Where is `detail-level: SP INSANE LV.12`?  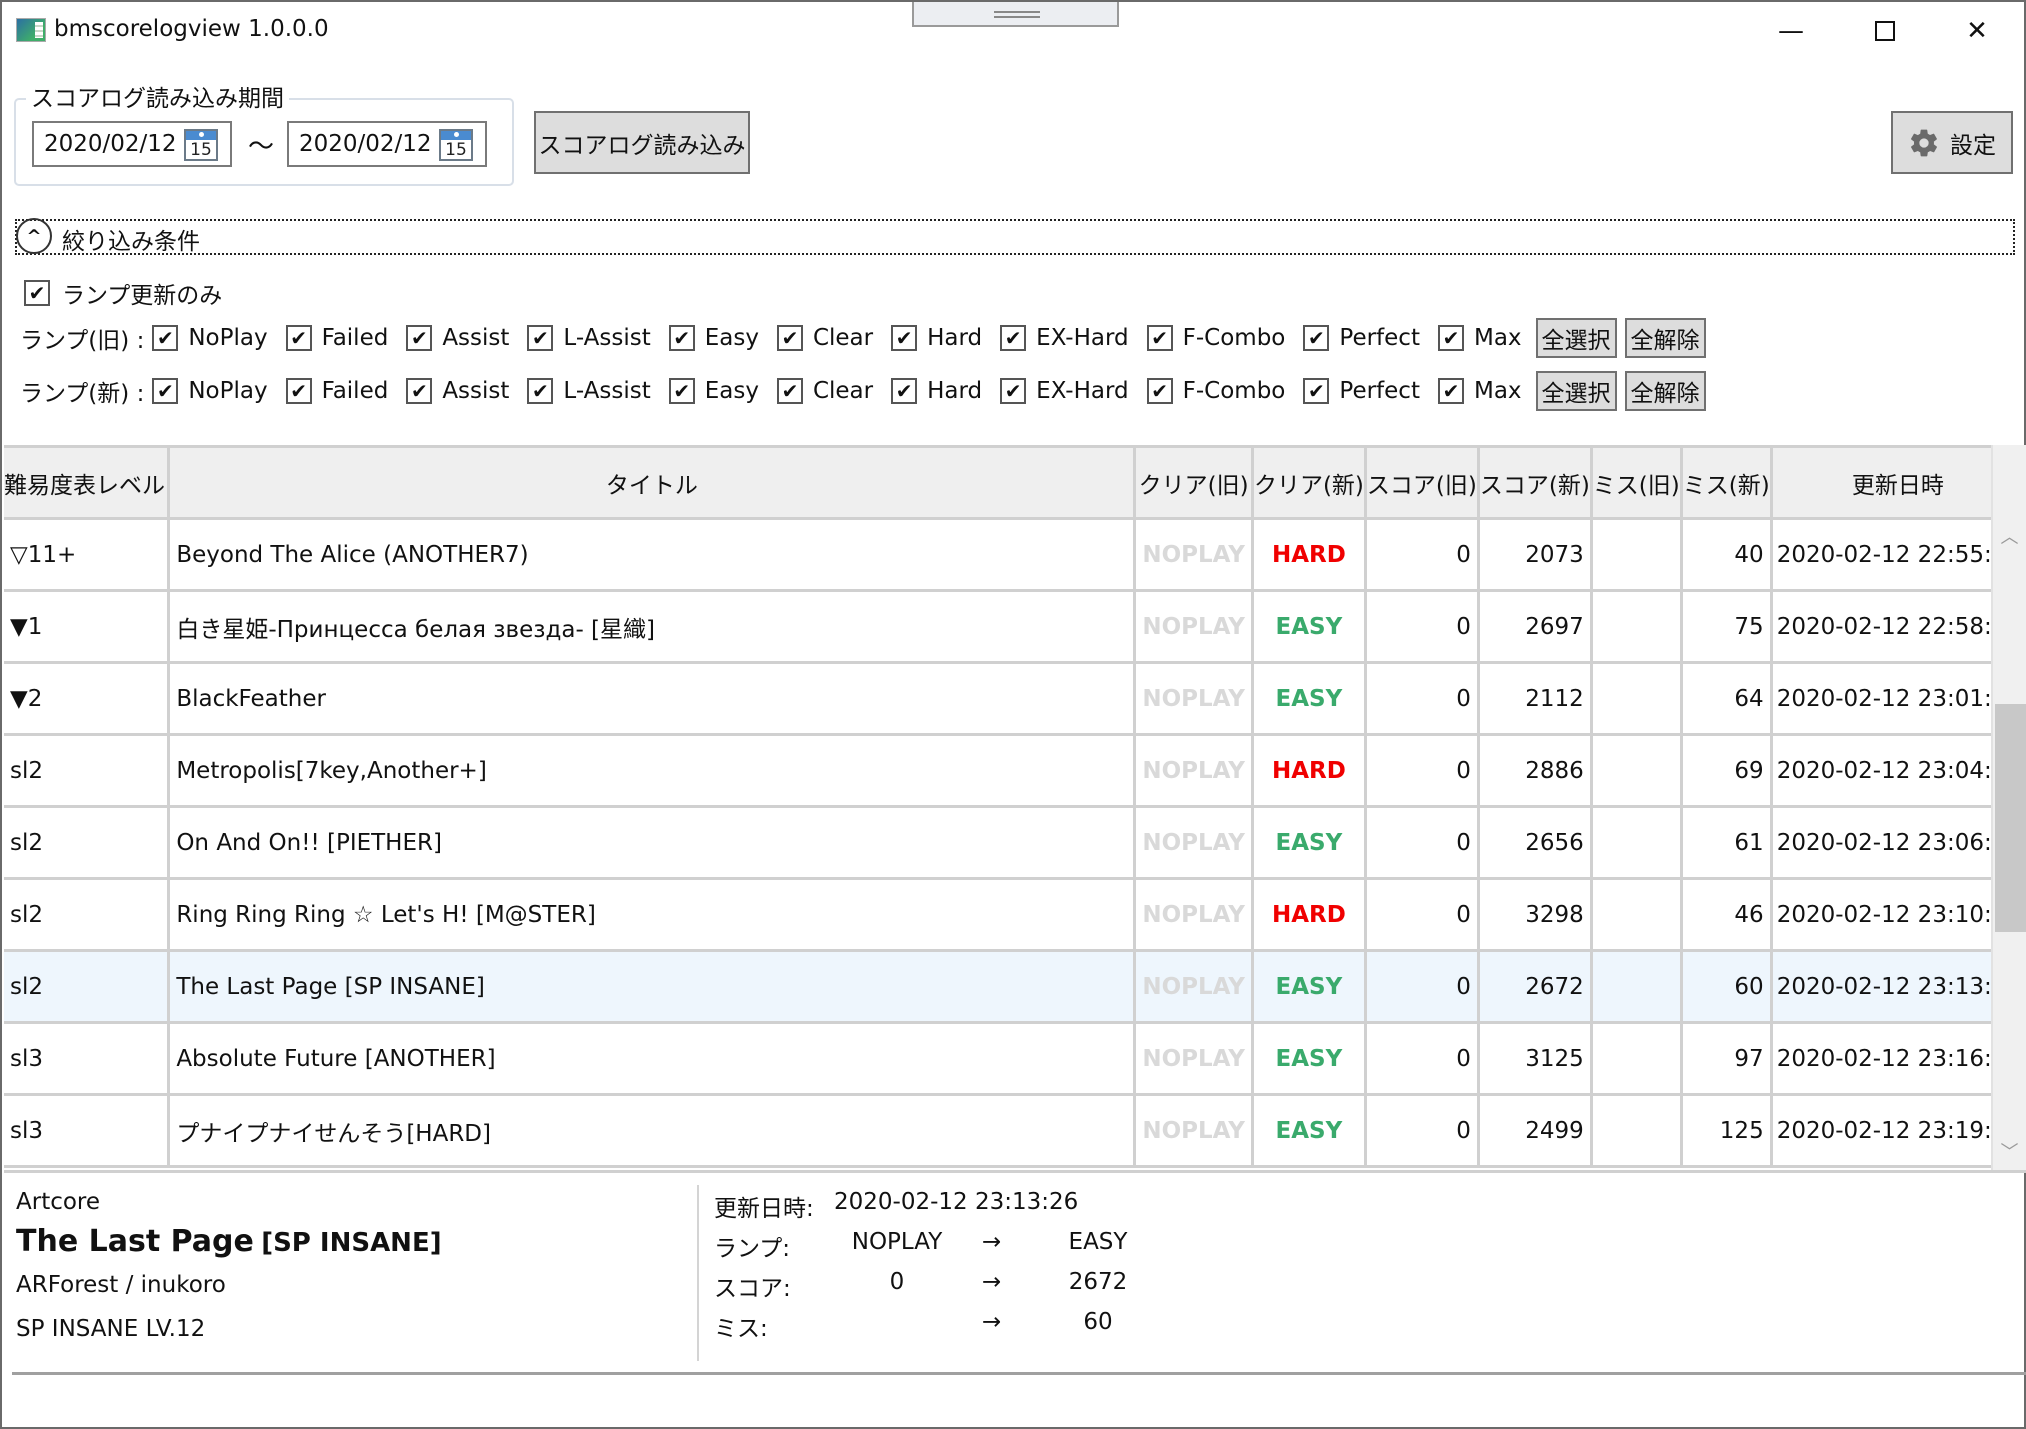
detail-level: SP INSANE LV.12 is located at coordinates (111, 1329).